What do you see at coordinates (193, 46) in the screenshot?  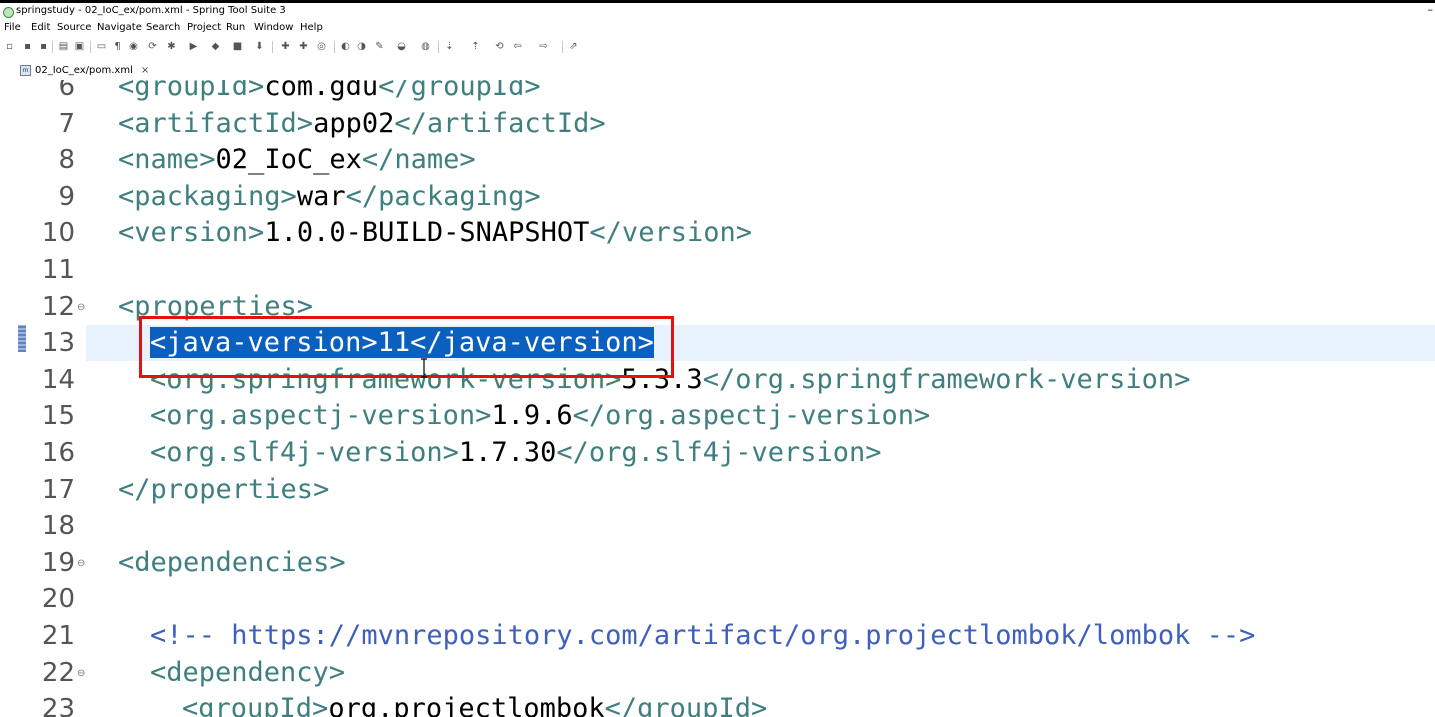 I see `run-icon: ▶` at bounding box center [193, 46].